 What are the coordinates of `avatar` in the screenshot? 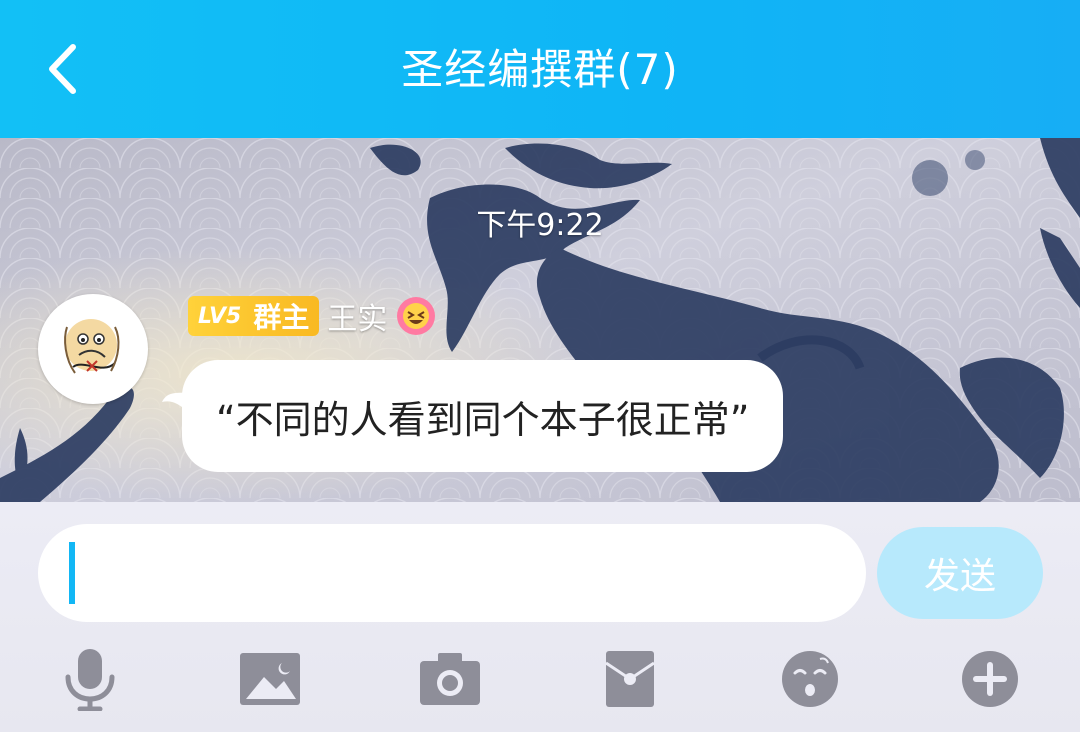 It's located at (93, 349).